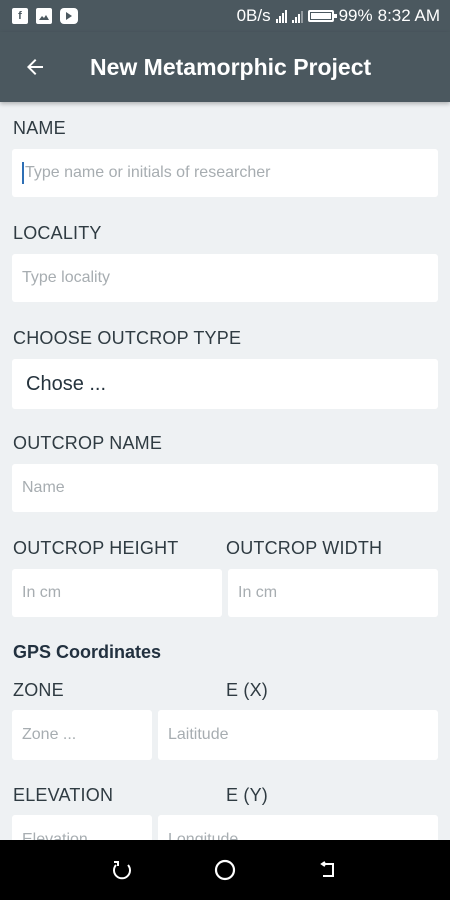 The image size is (450, 900). I want to click on back-button, so click(35, 67).